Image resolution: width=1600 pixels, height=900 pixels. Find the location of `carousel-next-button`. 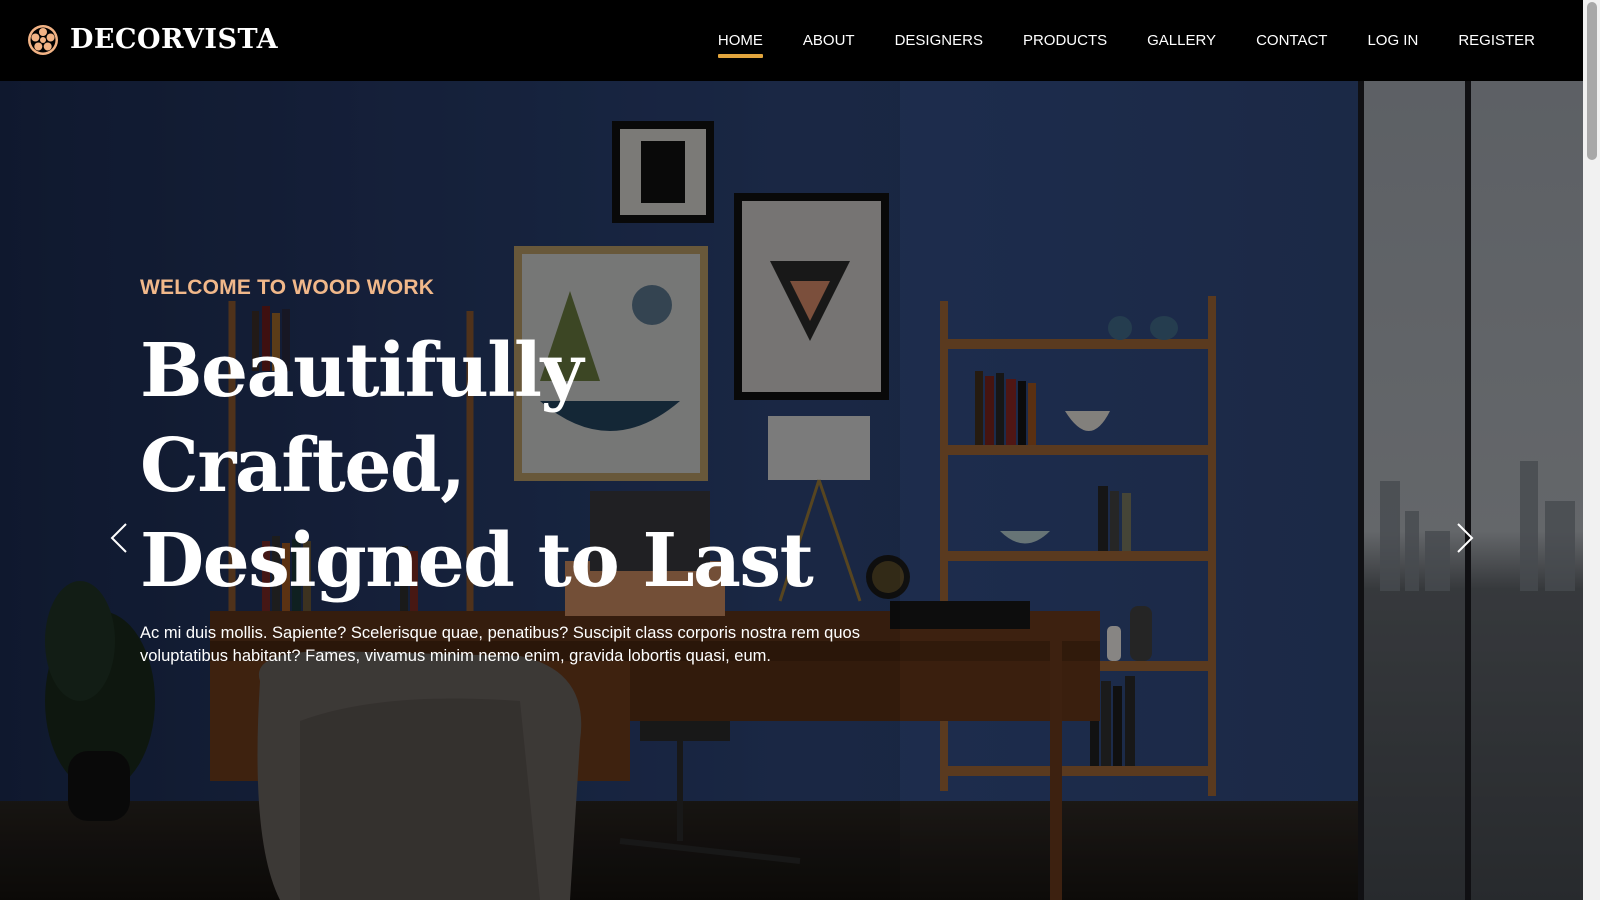

carousel-next-button is located at coordinates (1465, 538).